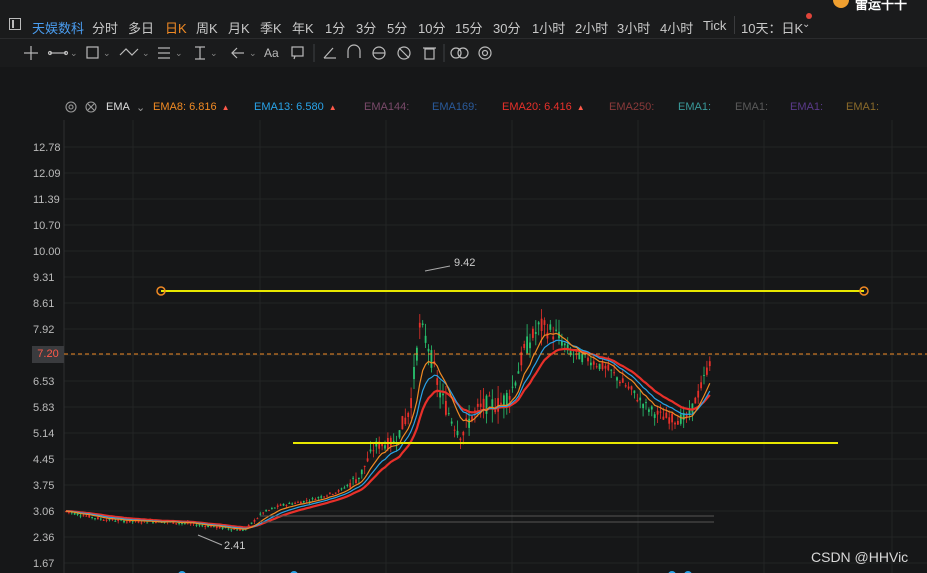  Describe the element at coordinates (633, 27) in the screenshot. I see `timeframe-tab: 3小时` at that location.